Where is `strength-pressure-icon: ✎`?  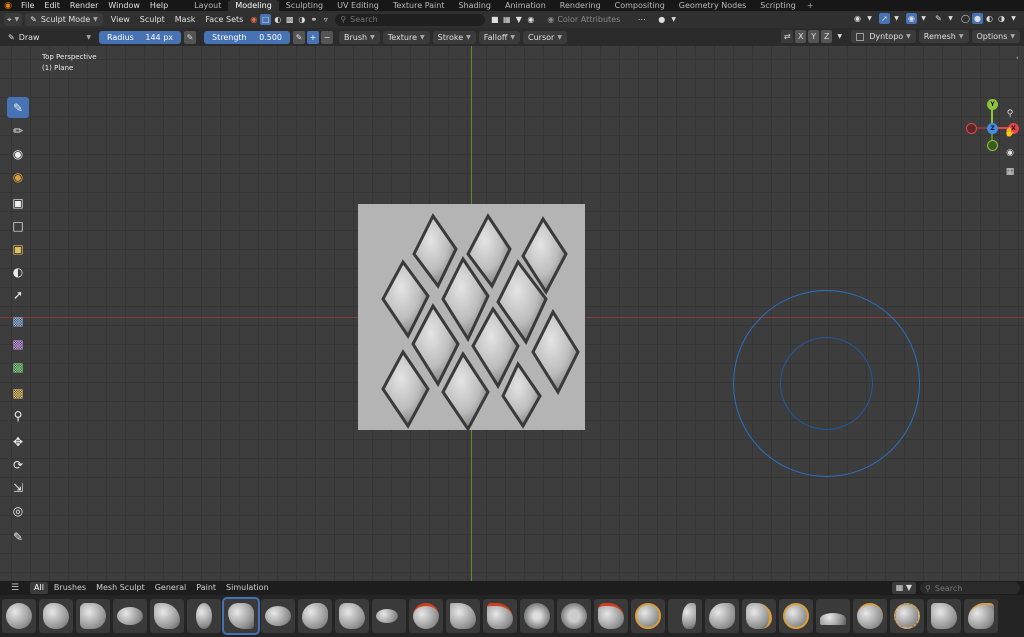
strength-pressure-icon: ✎ is located at coordinates (299, 37).